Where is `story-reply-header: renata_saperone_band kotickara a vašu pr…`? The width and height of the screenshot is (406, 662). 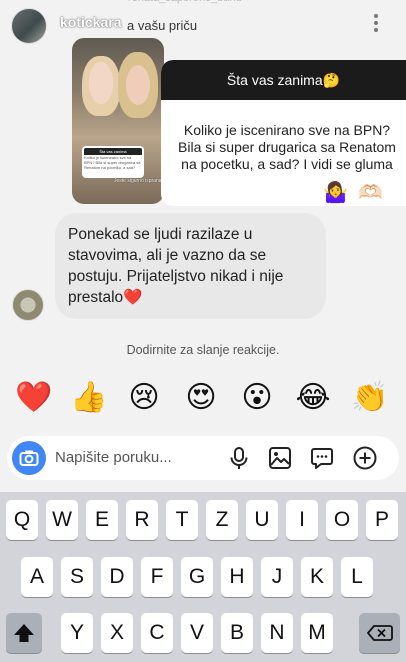
story-reply-header: renata_saperone_band kotickara a vašu pr… is located at coordinates (203, 26).